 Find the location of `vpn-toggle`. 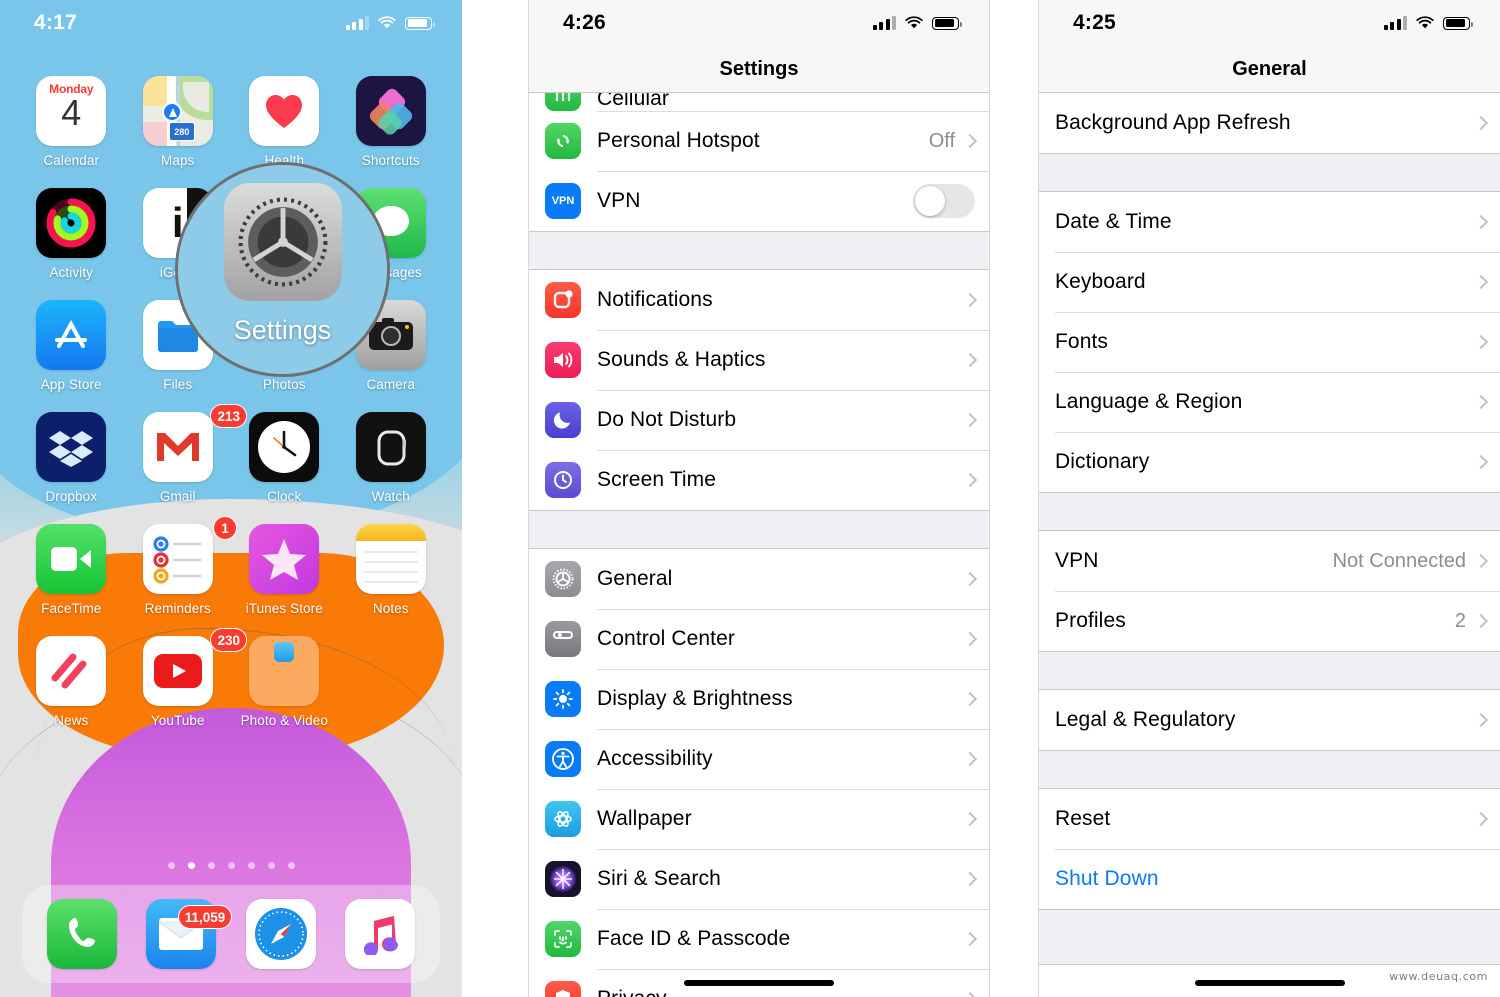

vpn-toggle is located at coordinates (944, 201).